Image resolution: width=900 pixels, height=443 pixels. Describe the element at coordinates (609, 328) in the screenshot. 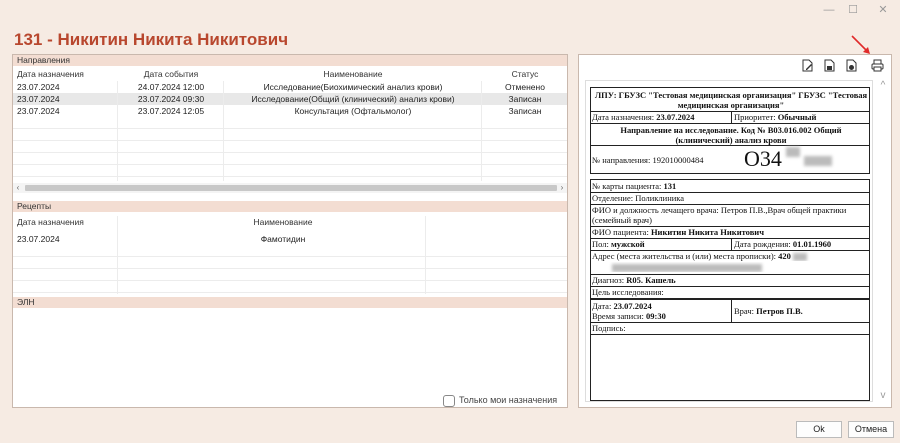

I see `doc-signature: Подпись:` at that location.